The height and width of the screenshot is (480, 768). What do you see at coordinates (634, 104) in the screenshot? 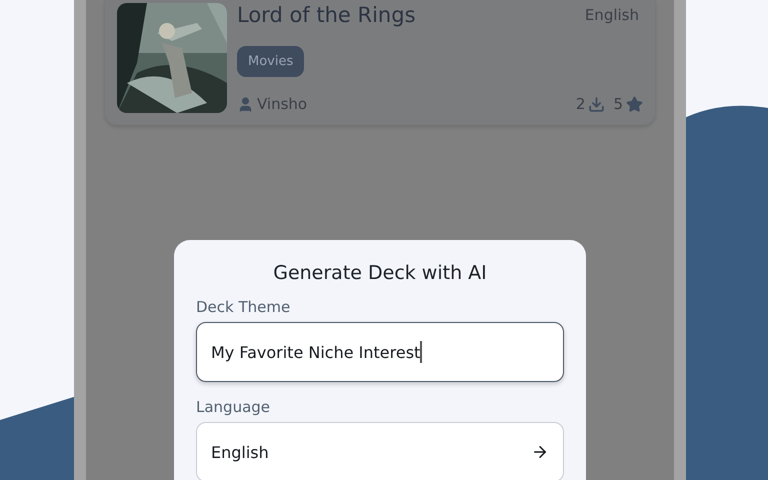
I see `star-icon` at bounding box center [634, 104].